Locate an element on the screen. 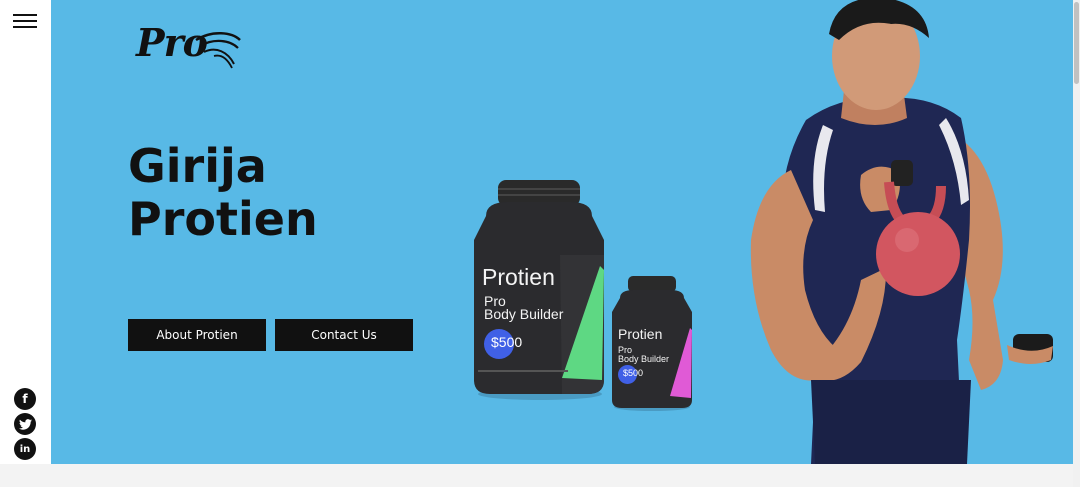 Image resolution: width=1080 pixels, height=487 pixels. jar-large-line2: Body Builder is located at coordinates (524, 314).